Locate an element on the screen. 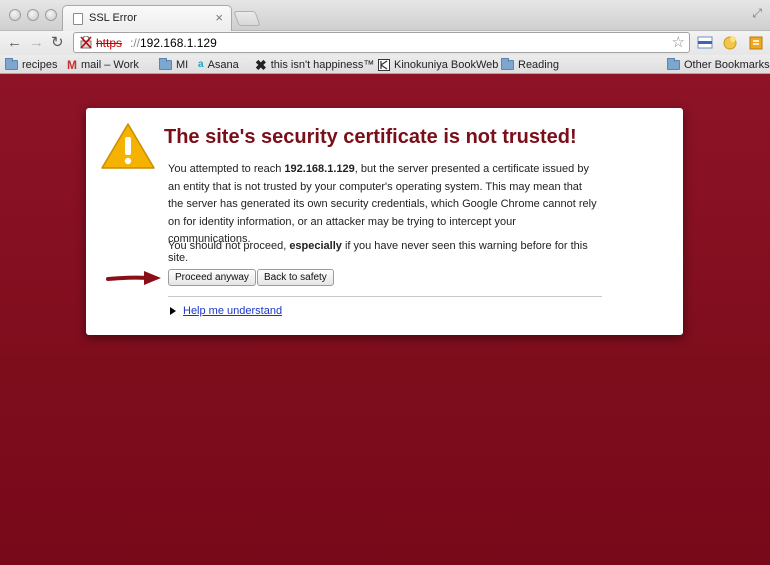 The width and height of the screenshot is (770, 565). x-icon: ✖ is located at coordinates (261, 65).